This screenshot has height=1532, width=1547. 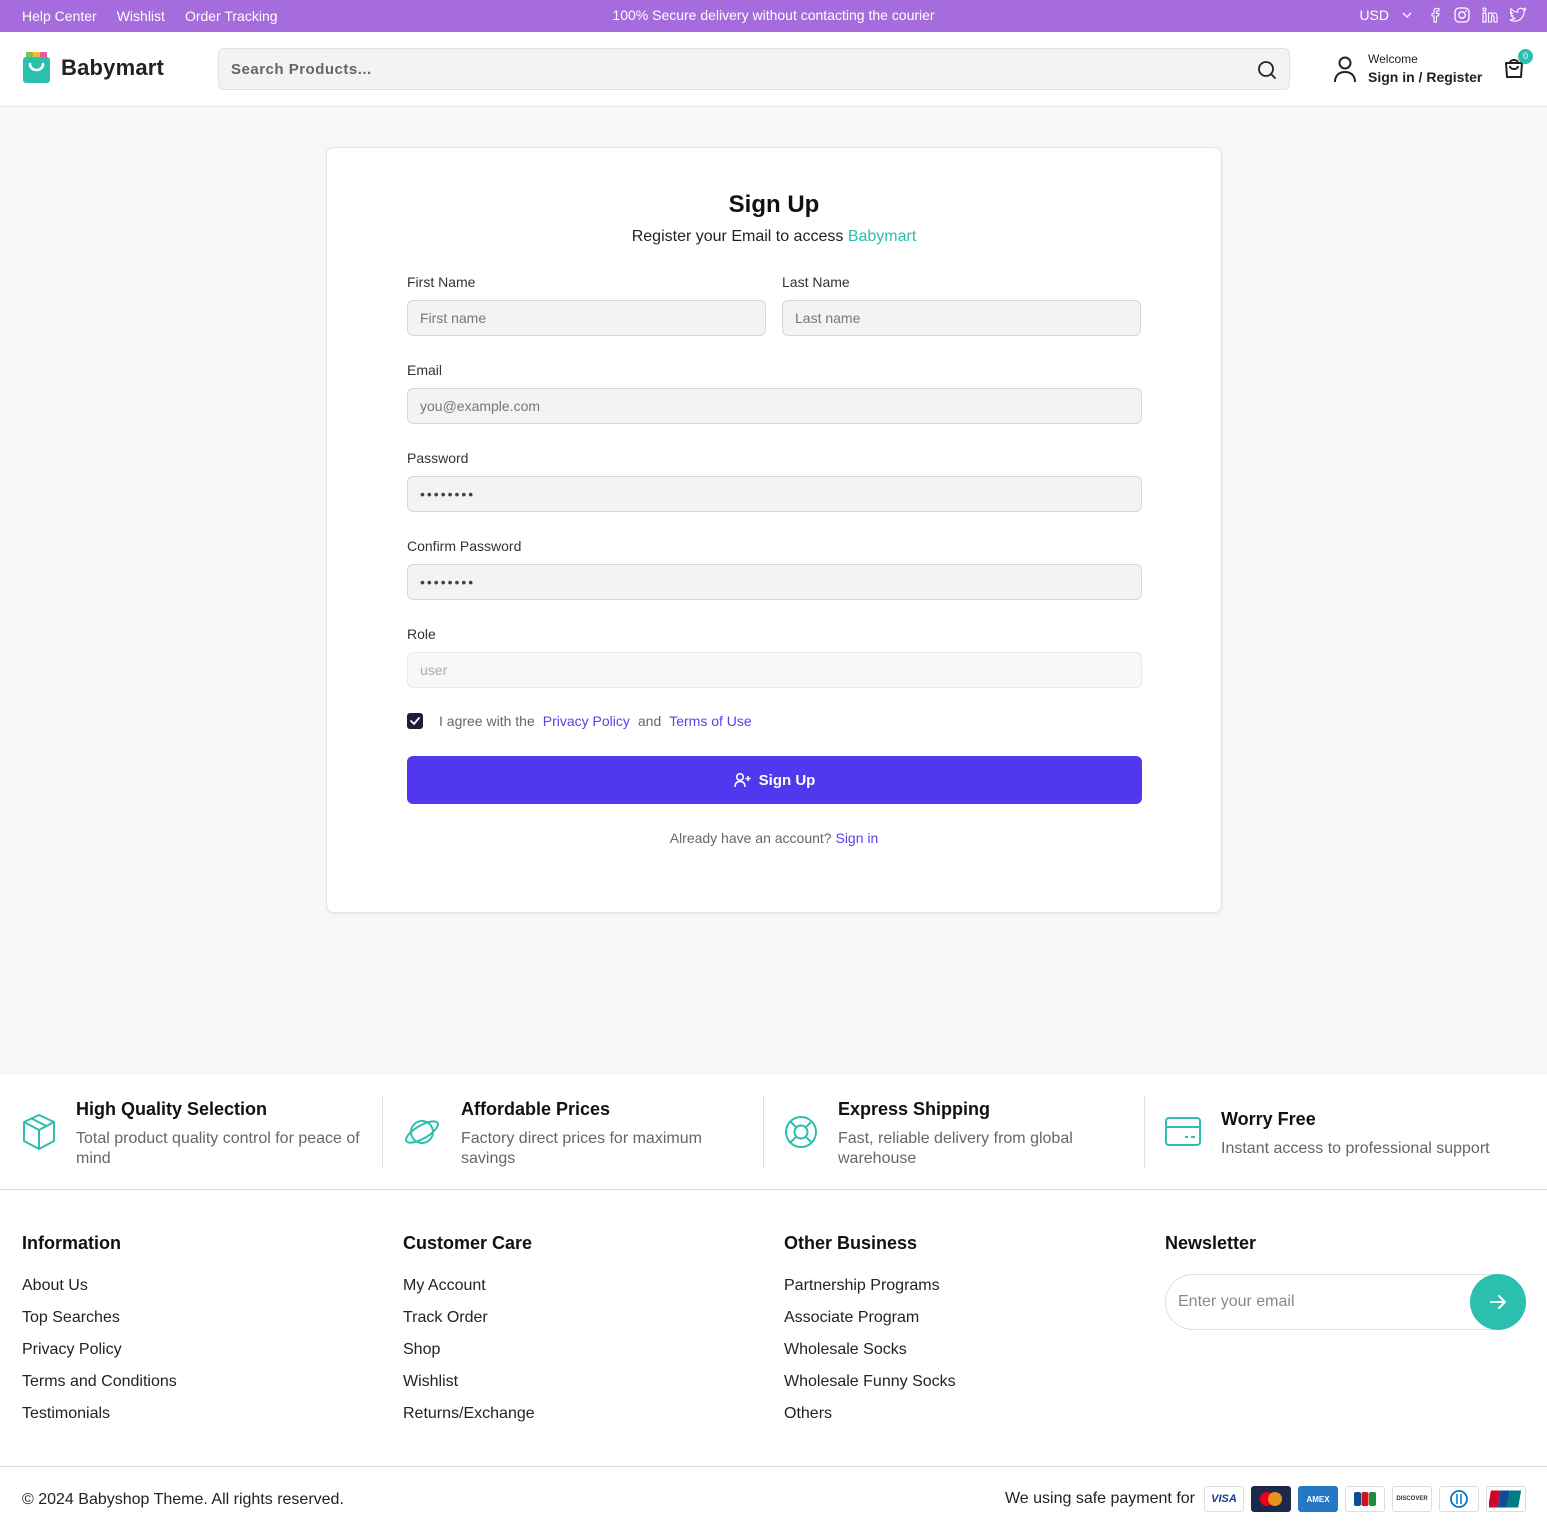 What do you see at coordinates (441, 282) in the screenshot?
I see `first-name-label: First Name` at bounding box center [441, 282].